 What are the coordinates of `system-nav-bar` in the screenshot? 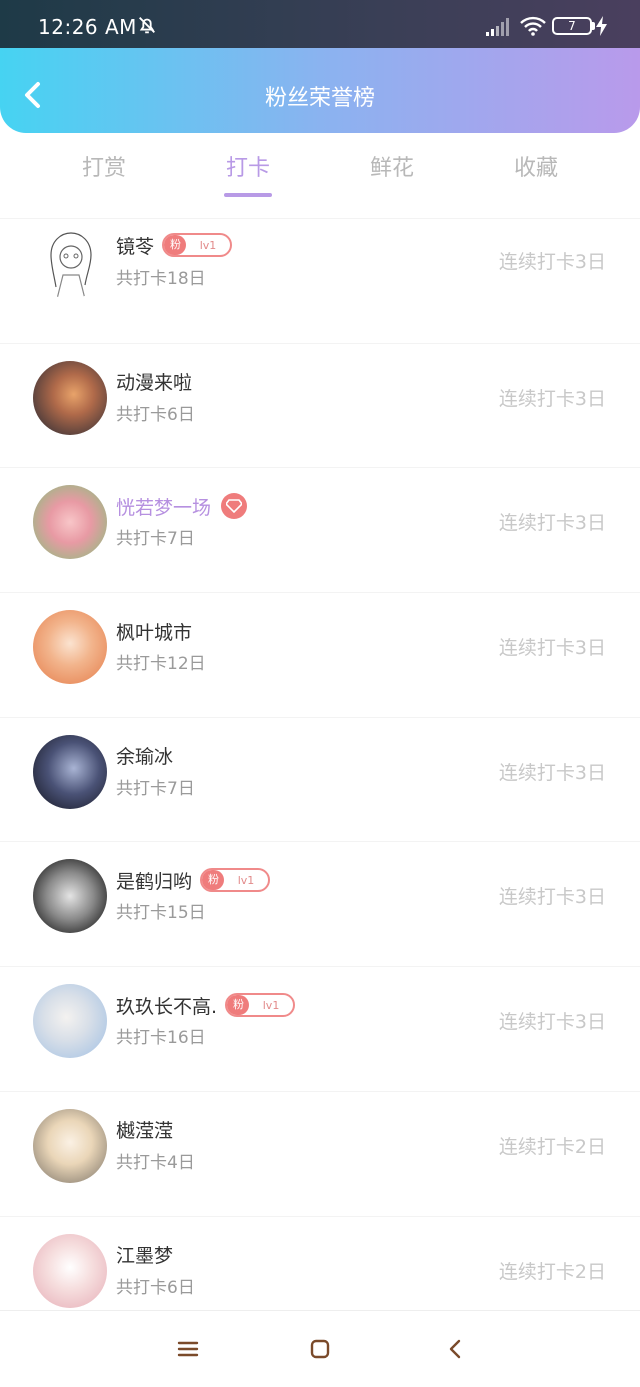 It's located at (320, 1348).